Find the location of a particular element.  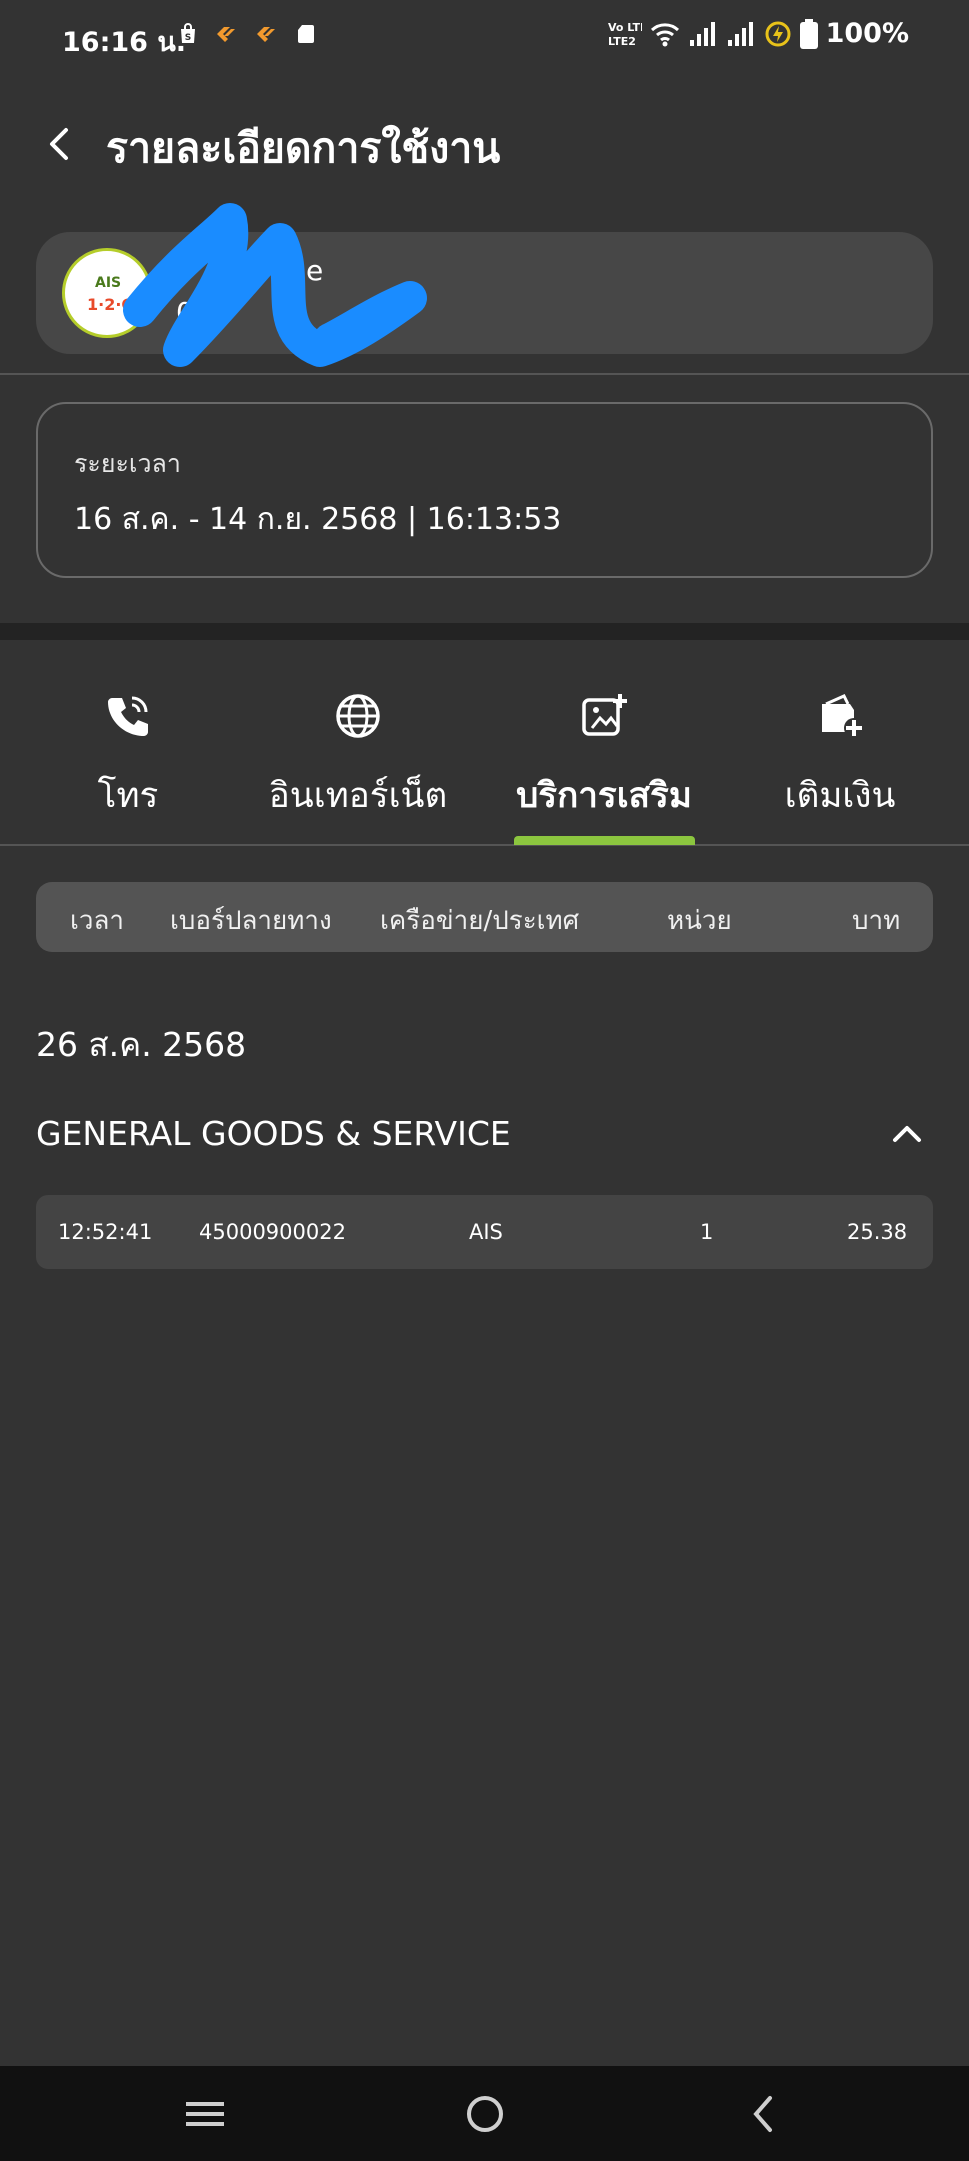

status-time: 16:16 น. is located at coordinates (124, 42).